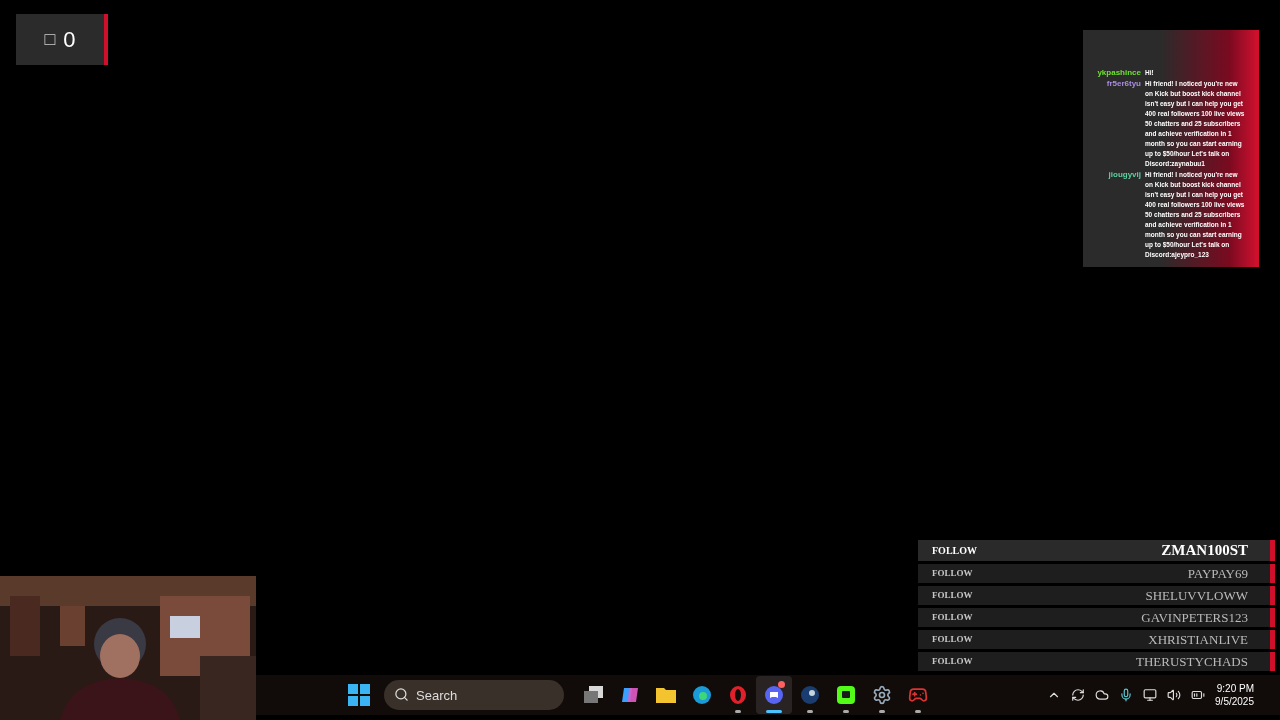  I want to click on search-field: Search, so click(474, 695).